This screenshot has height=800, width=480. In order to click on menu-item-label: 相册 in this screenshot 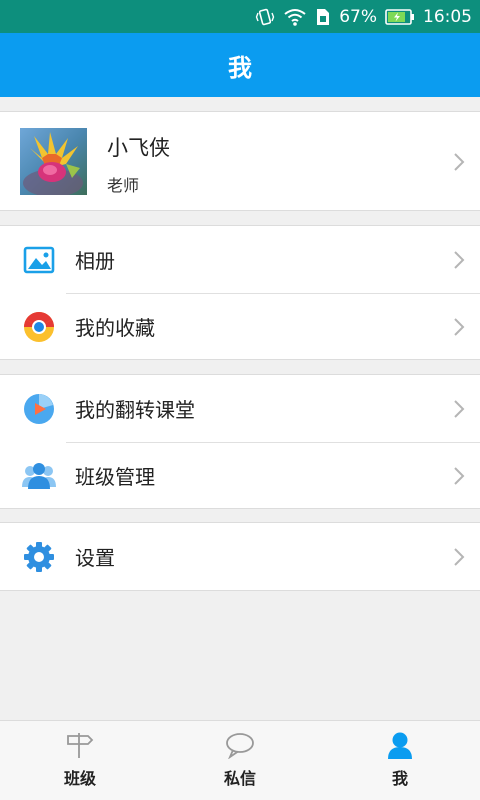, I will do `click(95, 261)`.